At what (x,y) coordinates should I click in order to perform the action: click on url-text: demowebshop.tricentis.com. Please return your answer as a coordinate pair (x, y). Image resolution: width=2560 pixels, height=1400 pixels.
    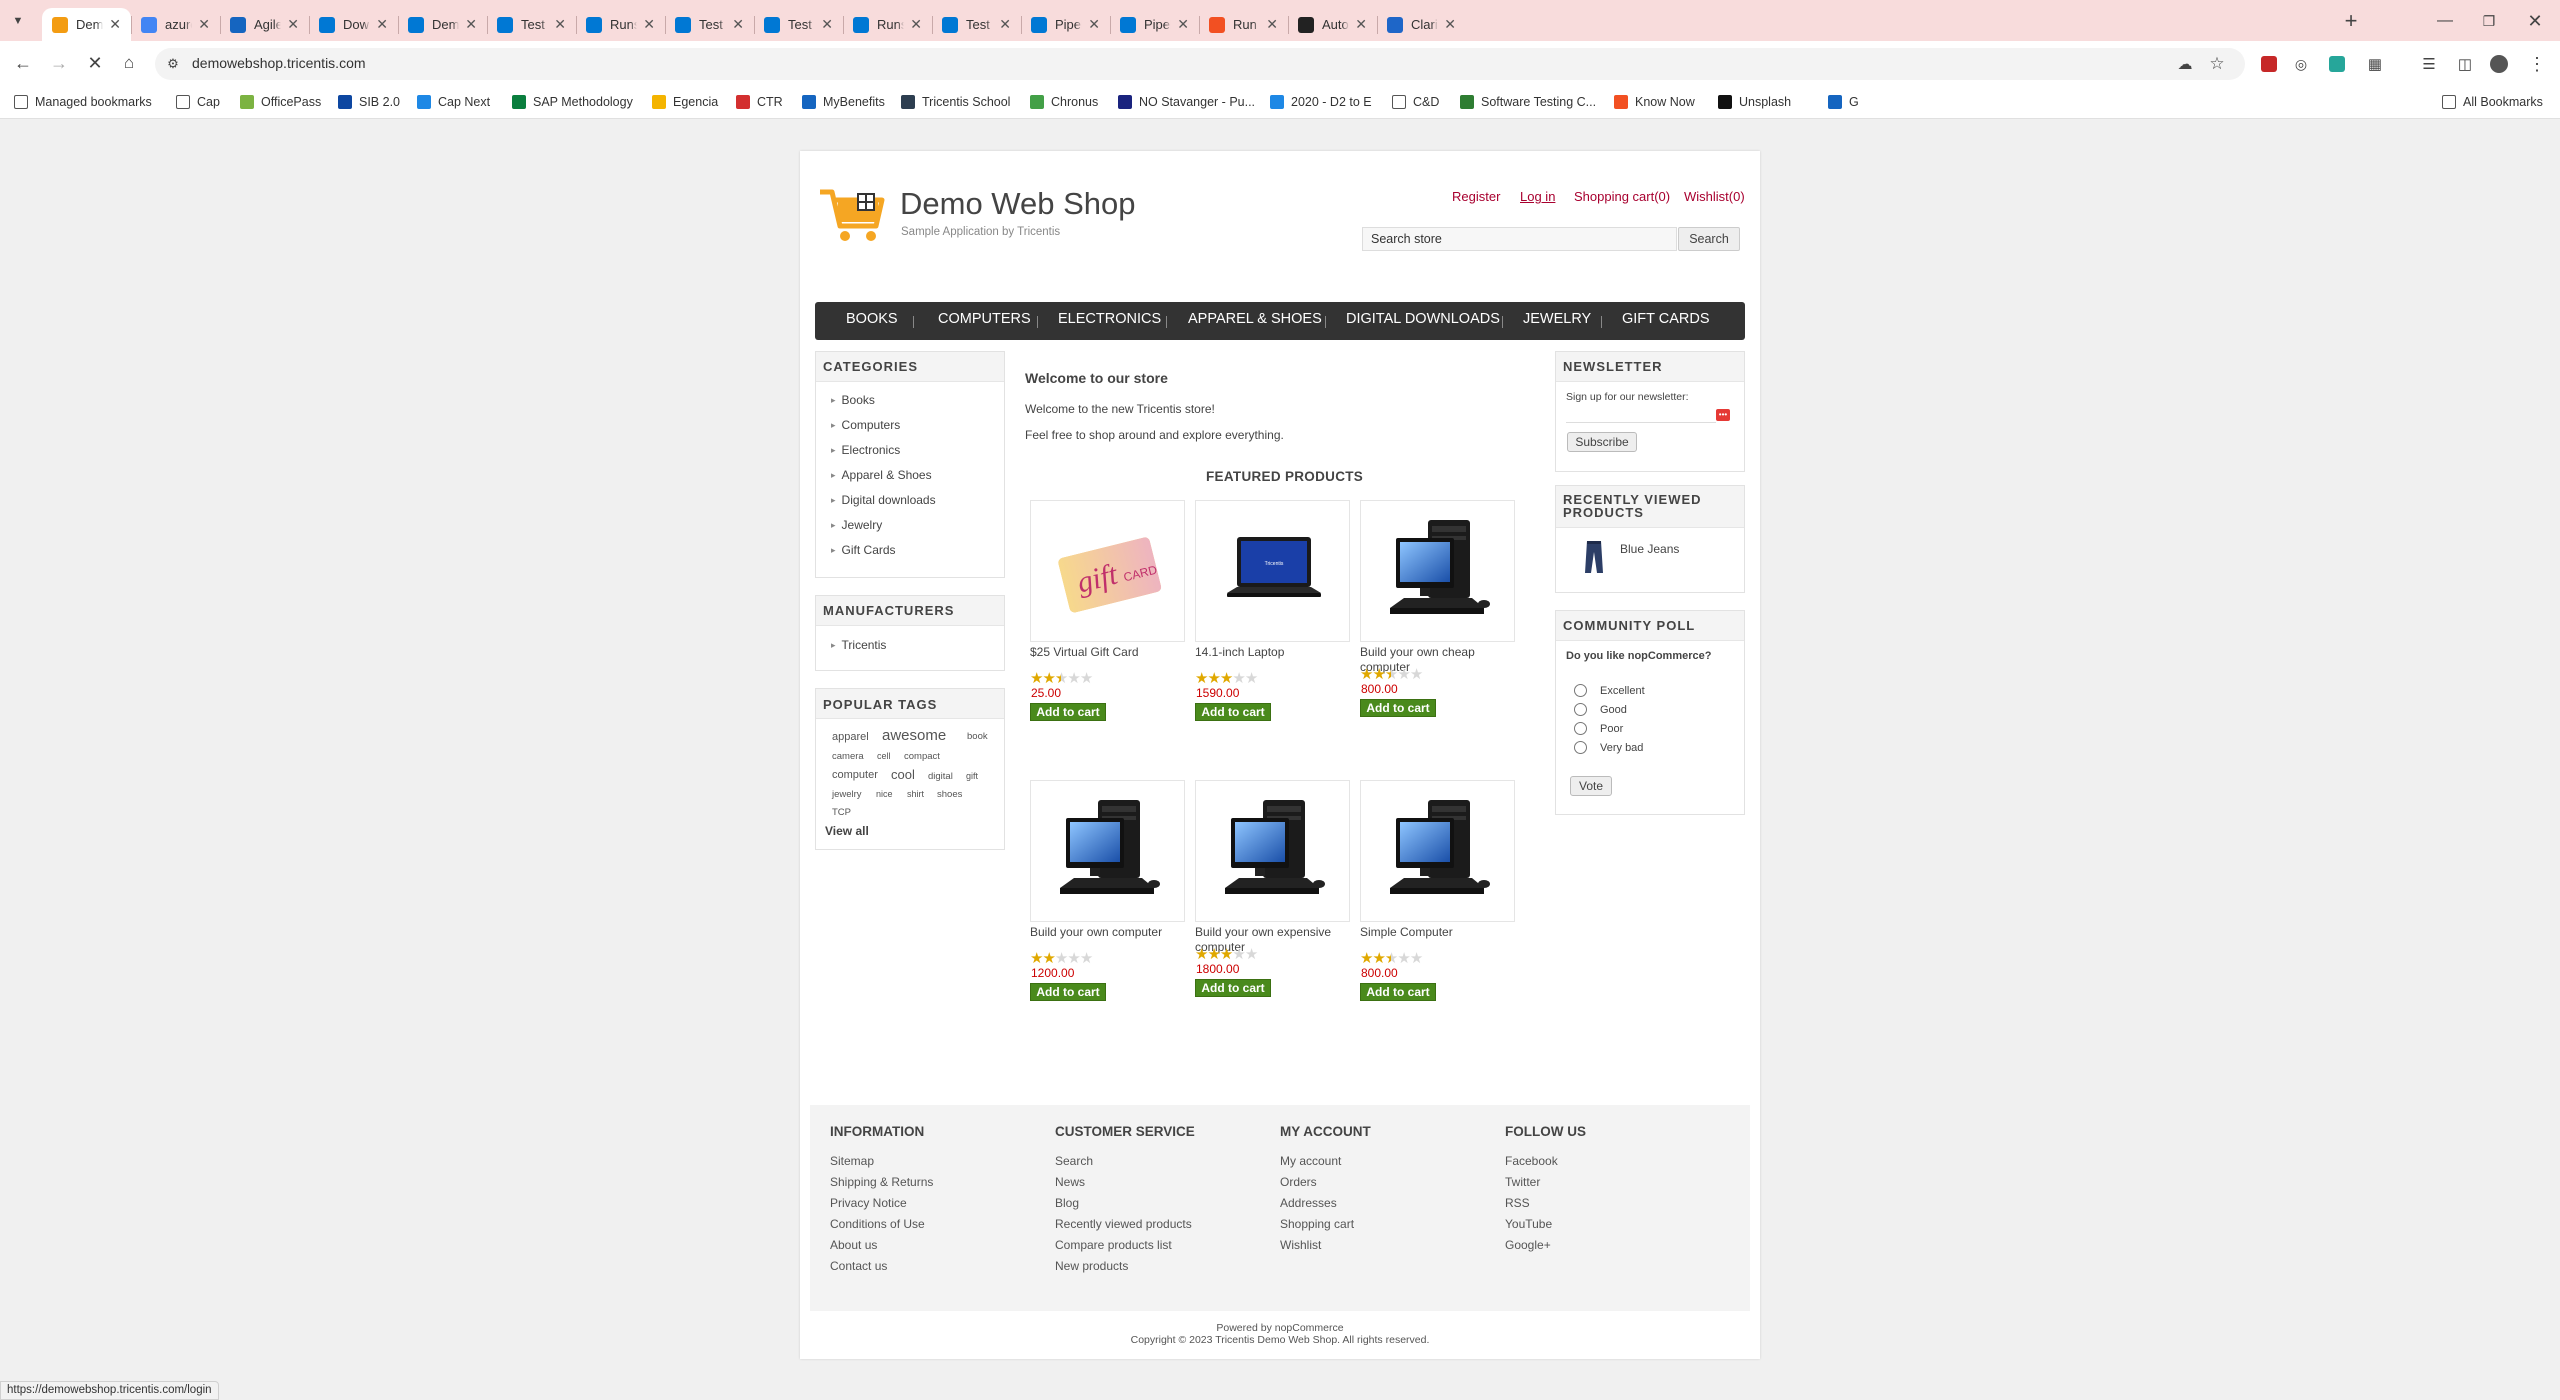
    Looking at the image, I should click on (279, 63).